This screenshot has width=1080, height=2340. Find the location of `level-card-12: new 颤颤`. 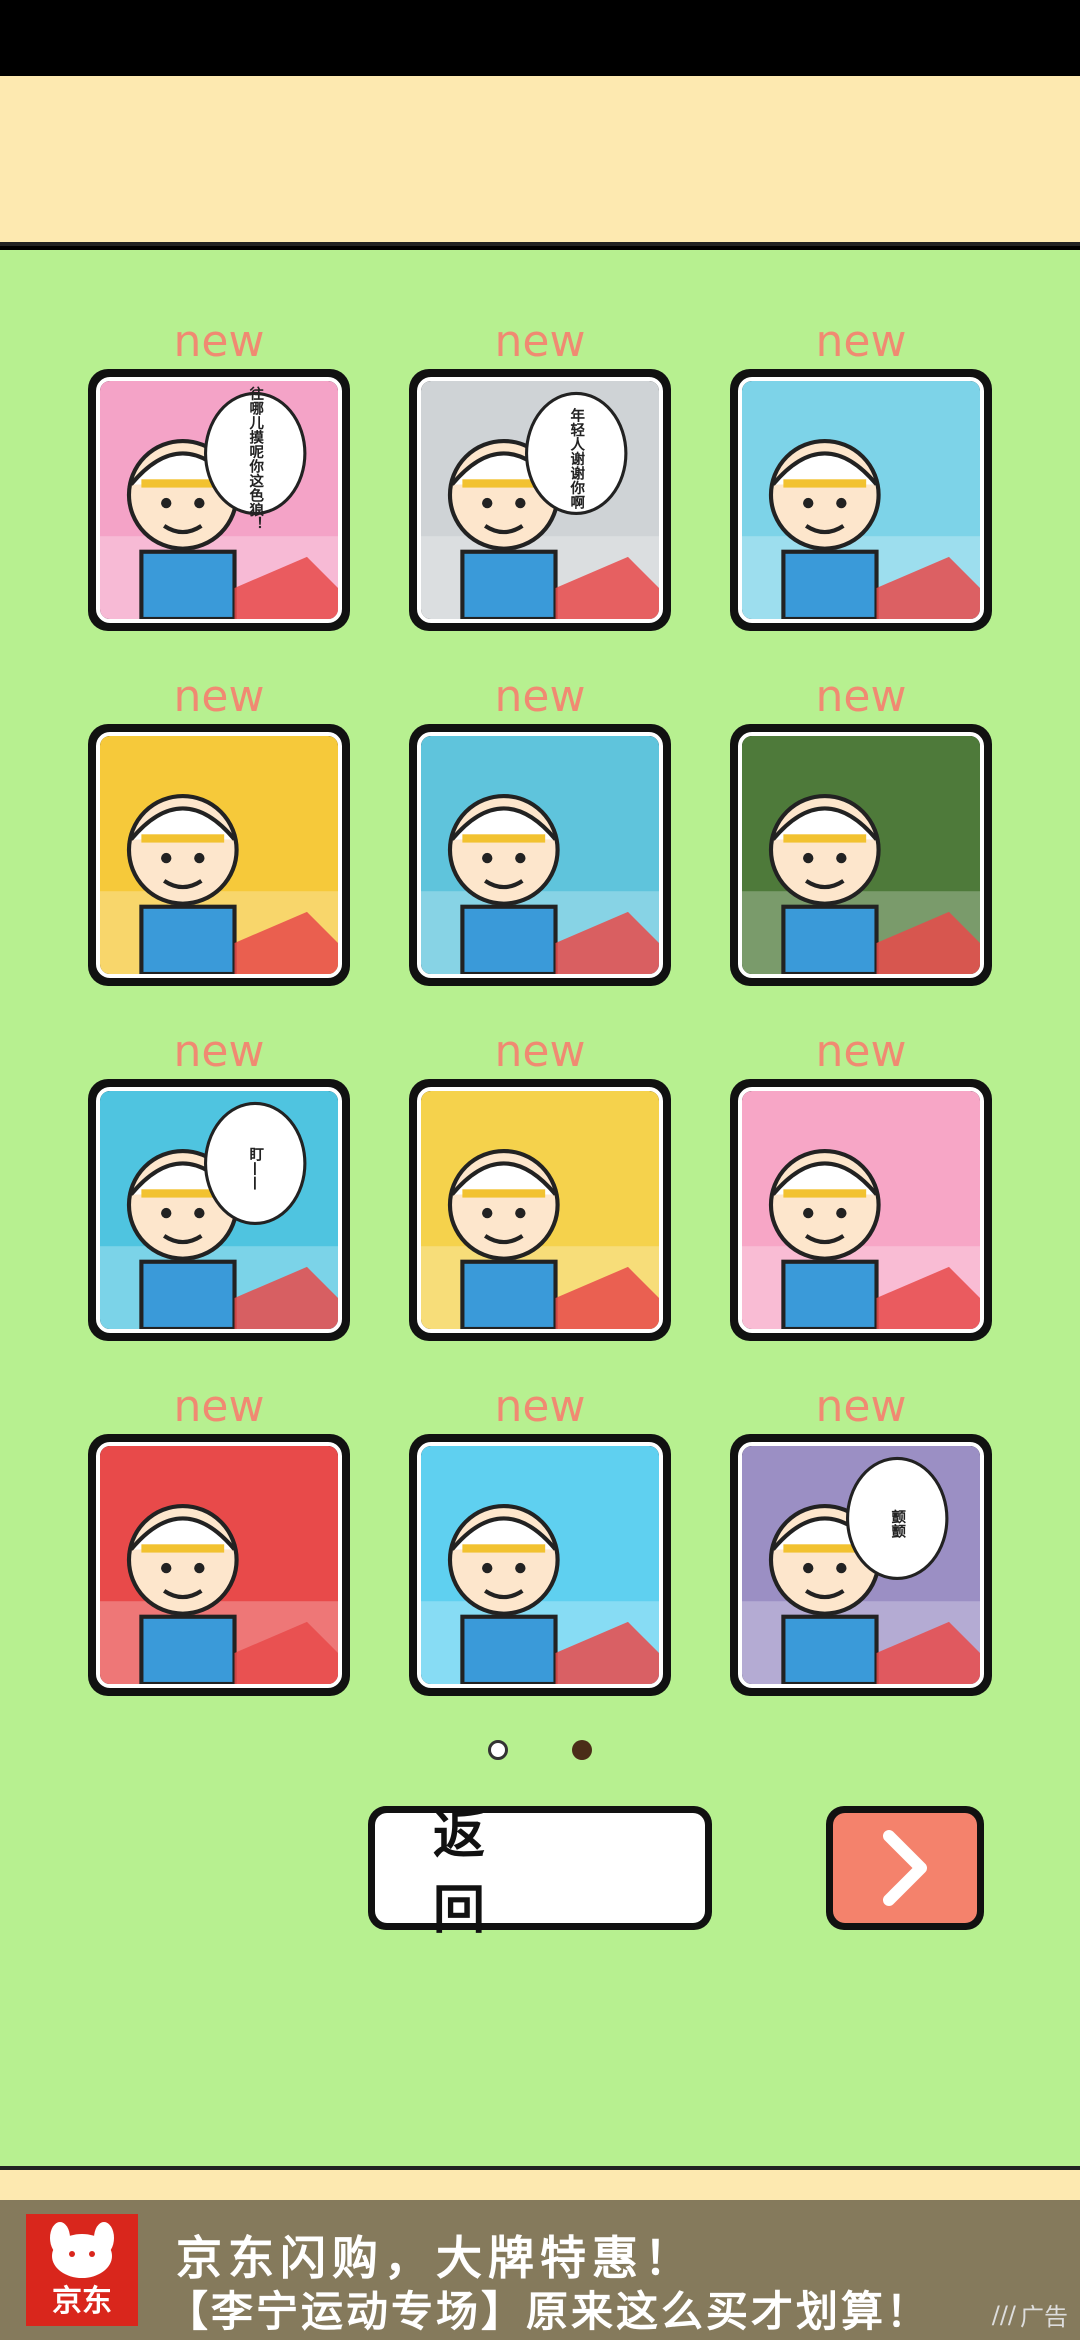

level-card-12: new 颤颤 is located at coordinates (861, 1538).